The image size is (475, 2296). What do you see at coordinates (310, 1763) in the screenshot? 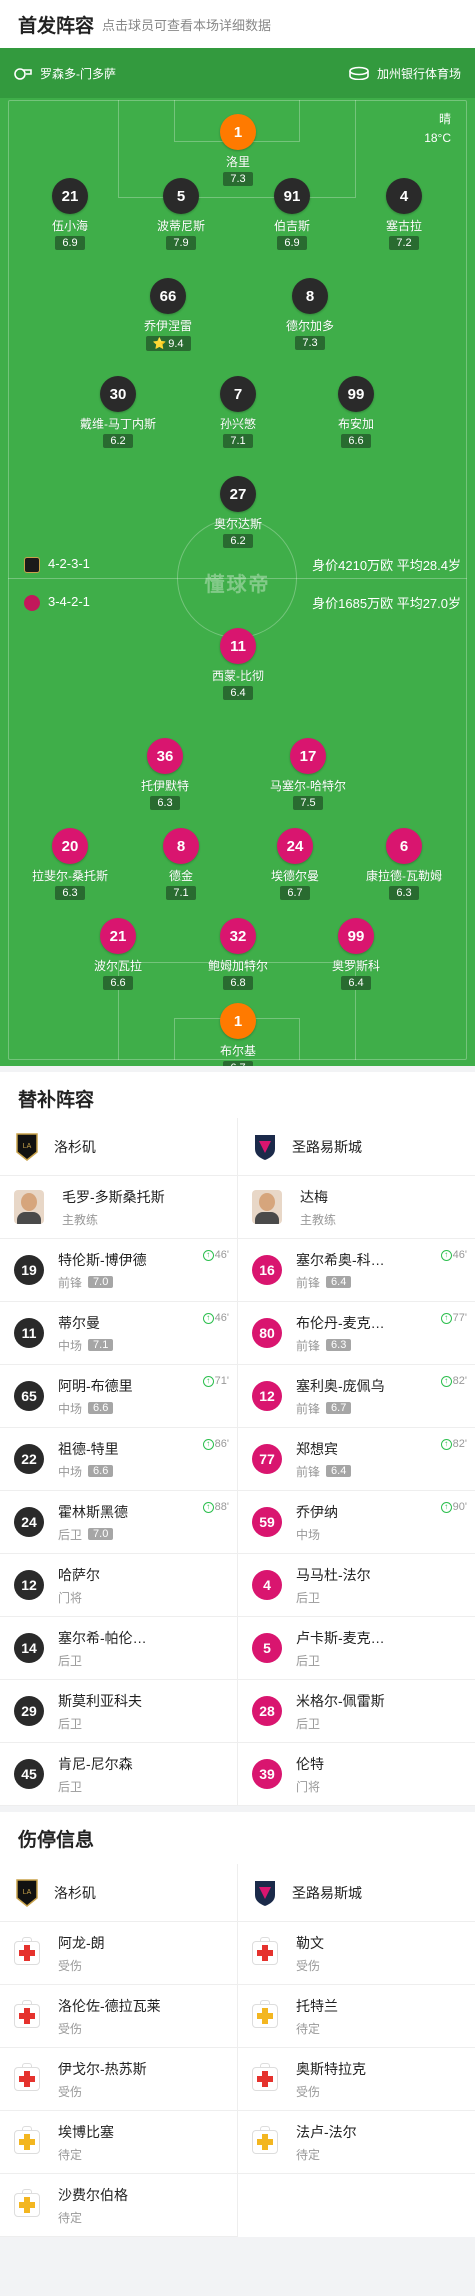
I see `sub-name: 伦特` at bounding box center [310, 1763].